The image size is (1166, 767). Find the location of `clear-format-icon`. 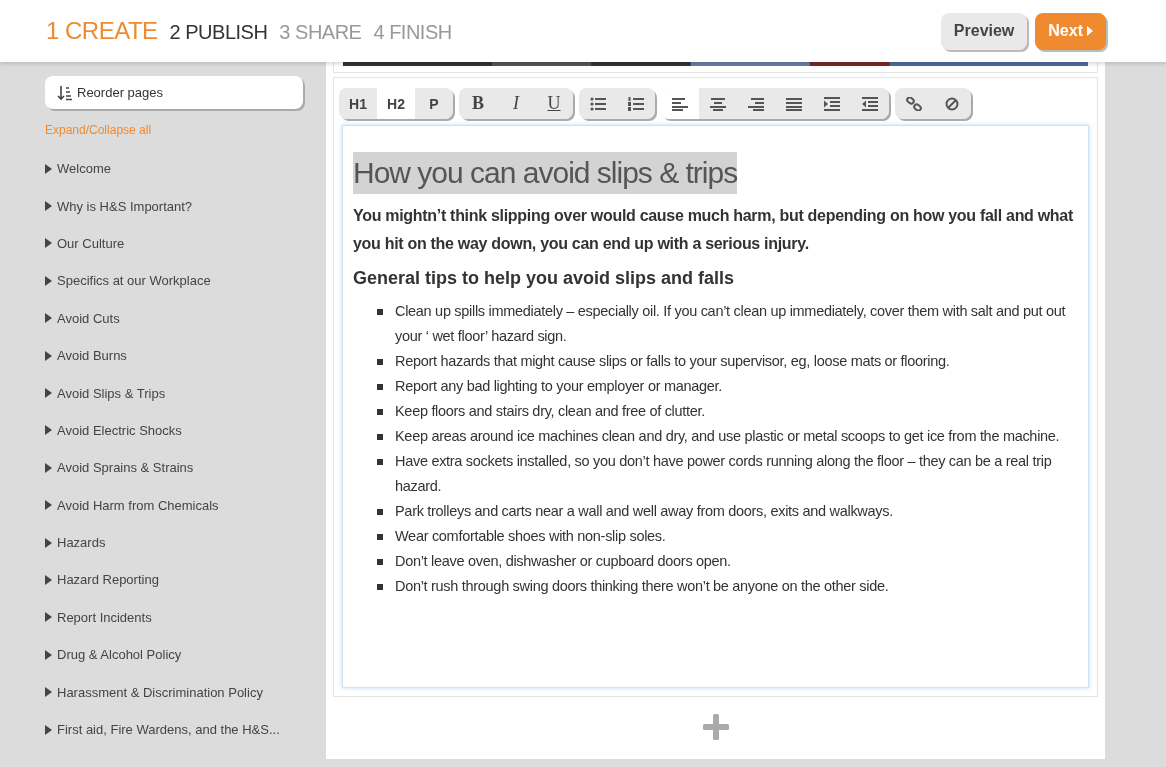

clear-format-icon is located at coordinates (952, 103).